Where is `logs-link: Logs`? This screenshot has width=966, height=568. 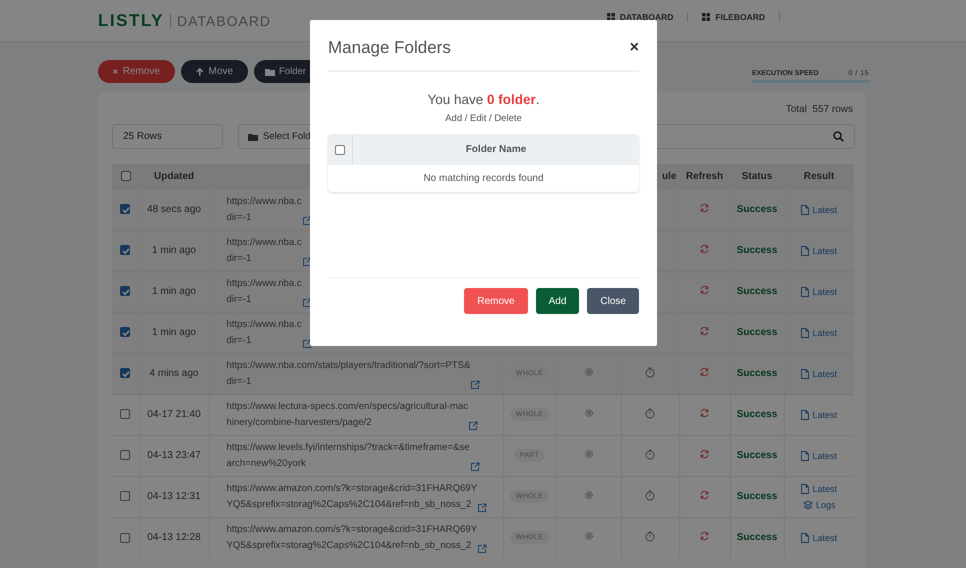
logs-link: Logs is located at coordinates (819, 505).